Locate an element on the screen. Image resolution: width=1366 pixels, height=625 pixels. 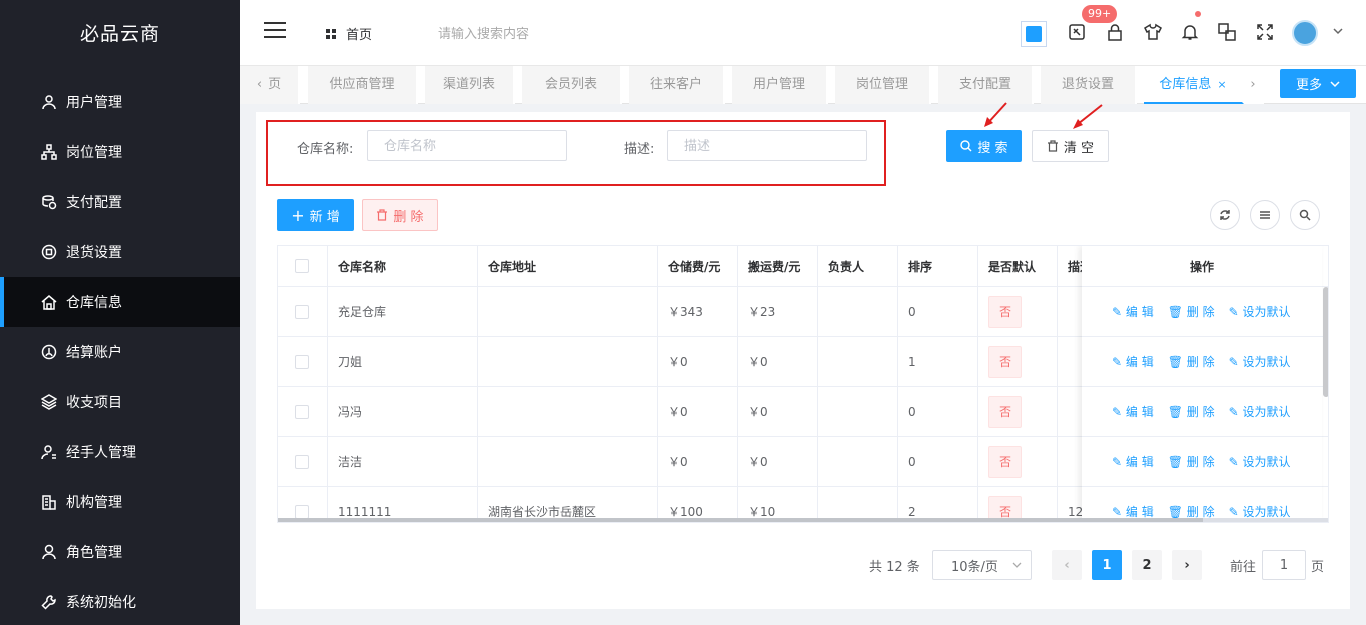
chevron-right-icon: › is located at coordinates (1254, 85).